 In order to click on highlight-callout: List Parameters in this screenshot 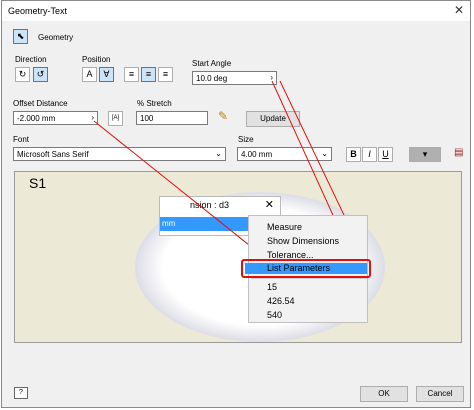, I will do `click(306, 268)`.